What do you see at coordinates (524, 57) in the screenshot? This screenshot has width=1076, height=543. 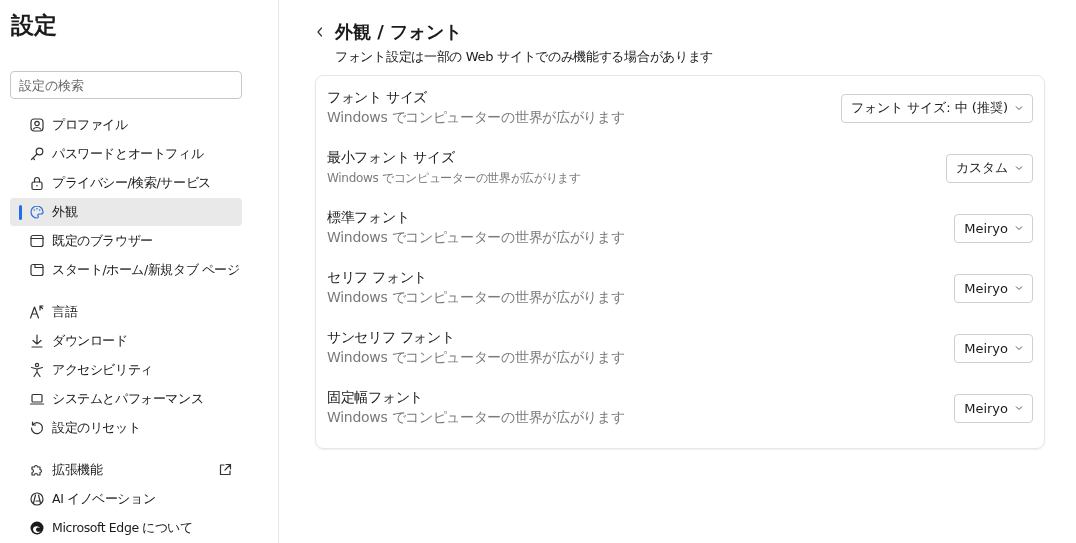 I see `page-subtitle: フォント設定は一部の Web サイトでのみ機能する場合があります` at bounding box center [524, 57].